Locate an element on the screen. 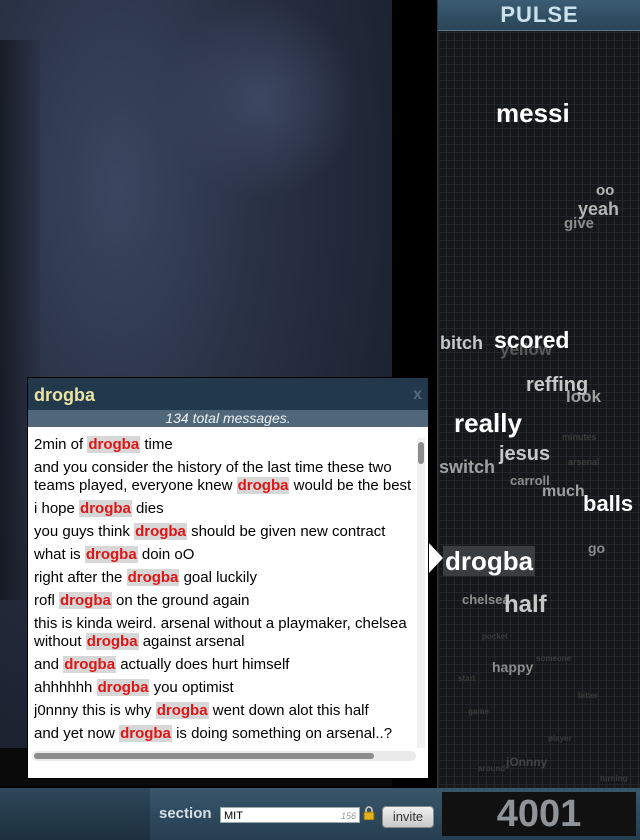  message-text: goal luckily is located at coordinates (218, 577).